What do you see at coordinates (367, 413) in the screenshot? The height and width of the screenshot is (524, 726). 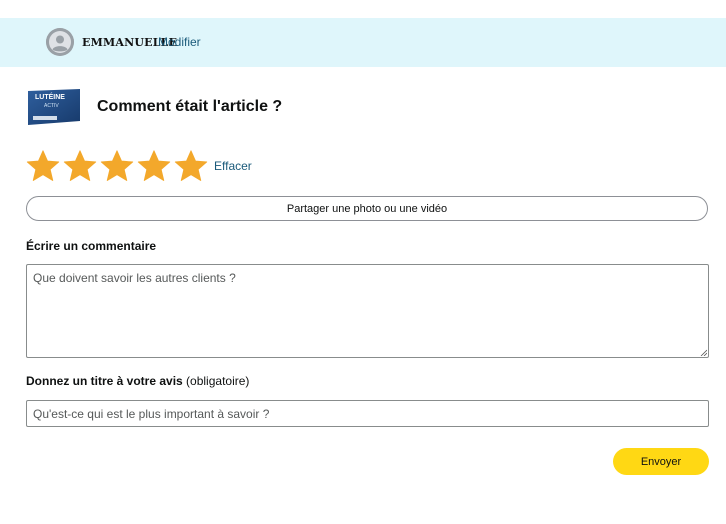 I see `review-title-field` at bounding box center [367, 413].